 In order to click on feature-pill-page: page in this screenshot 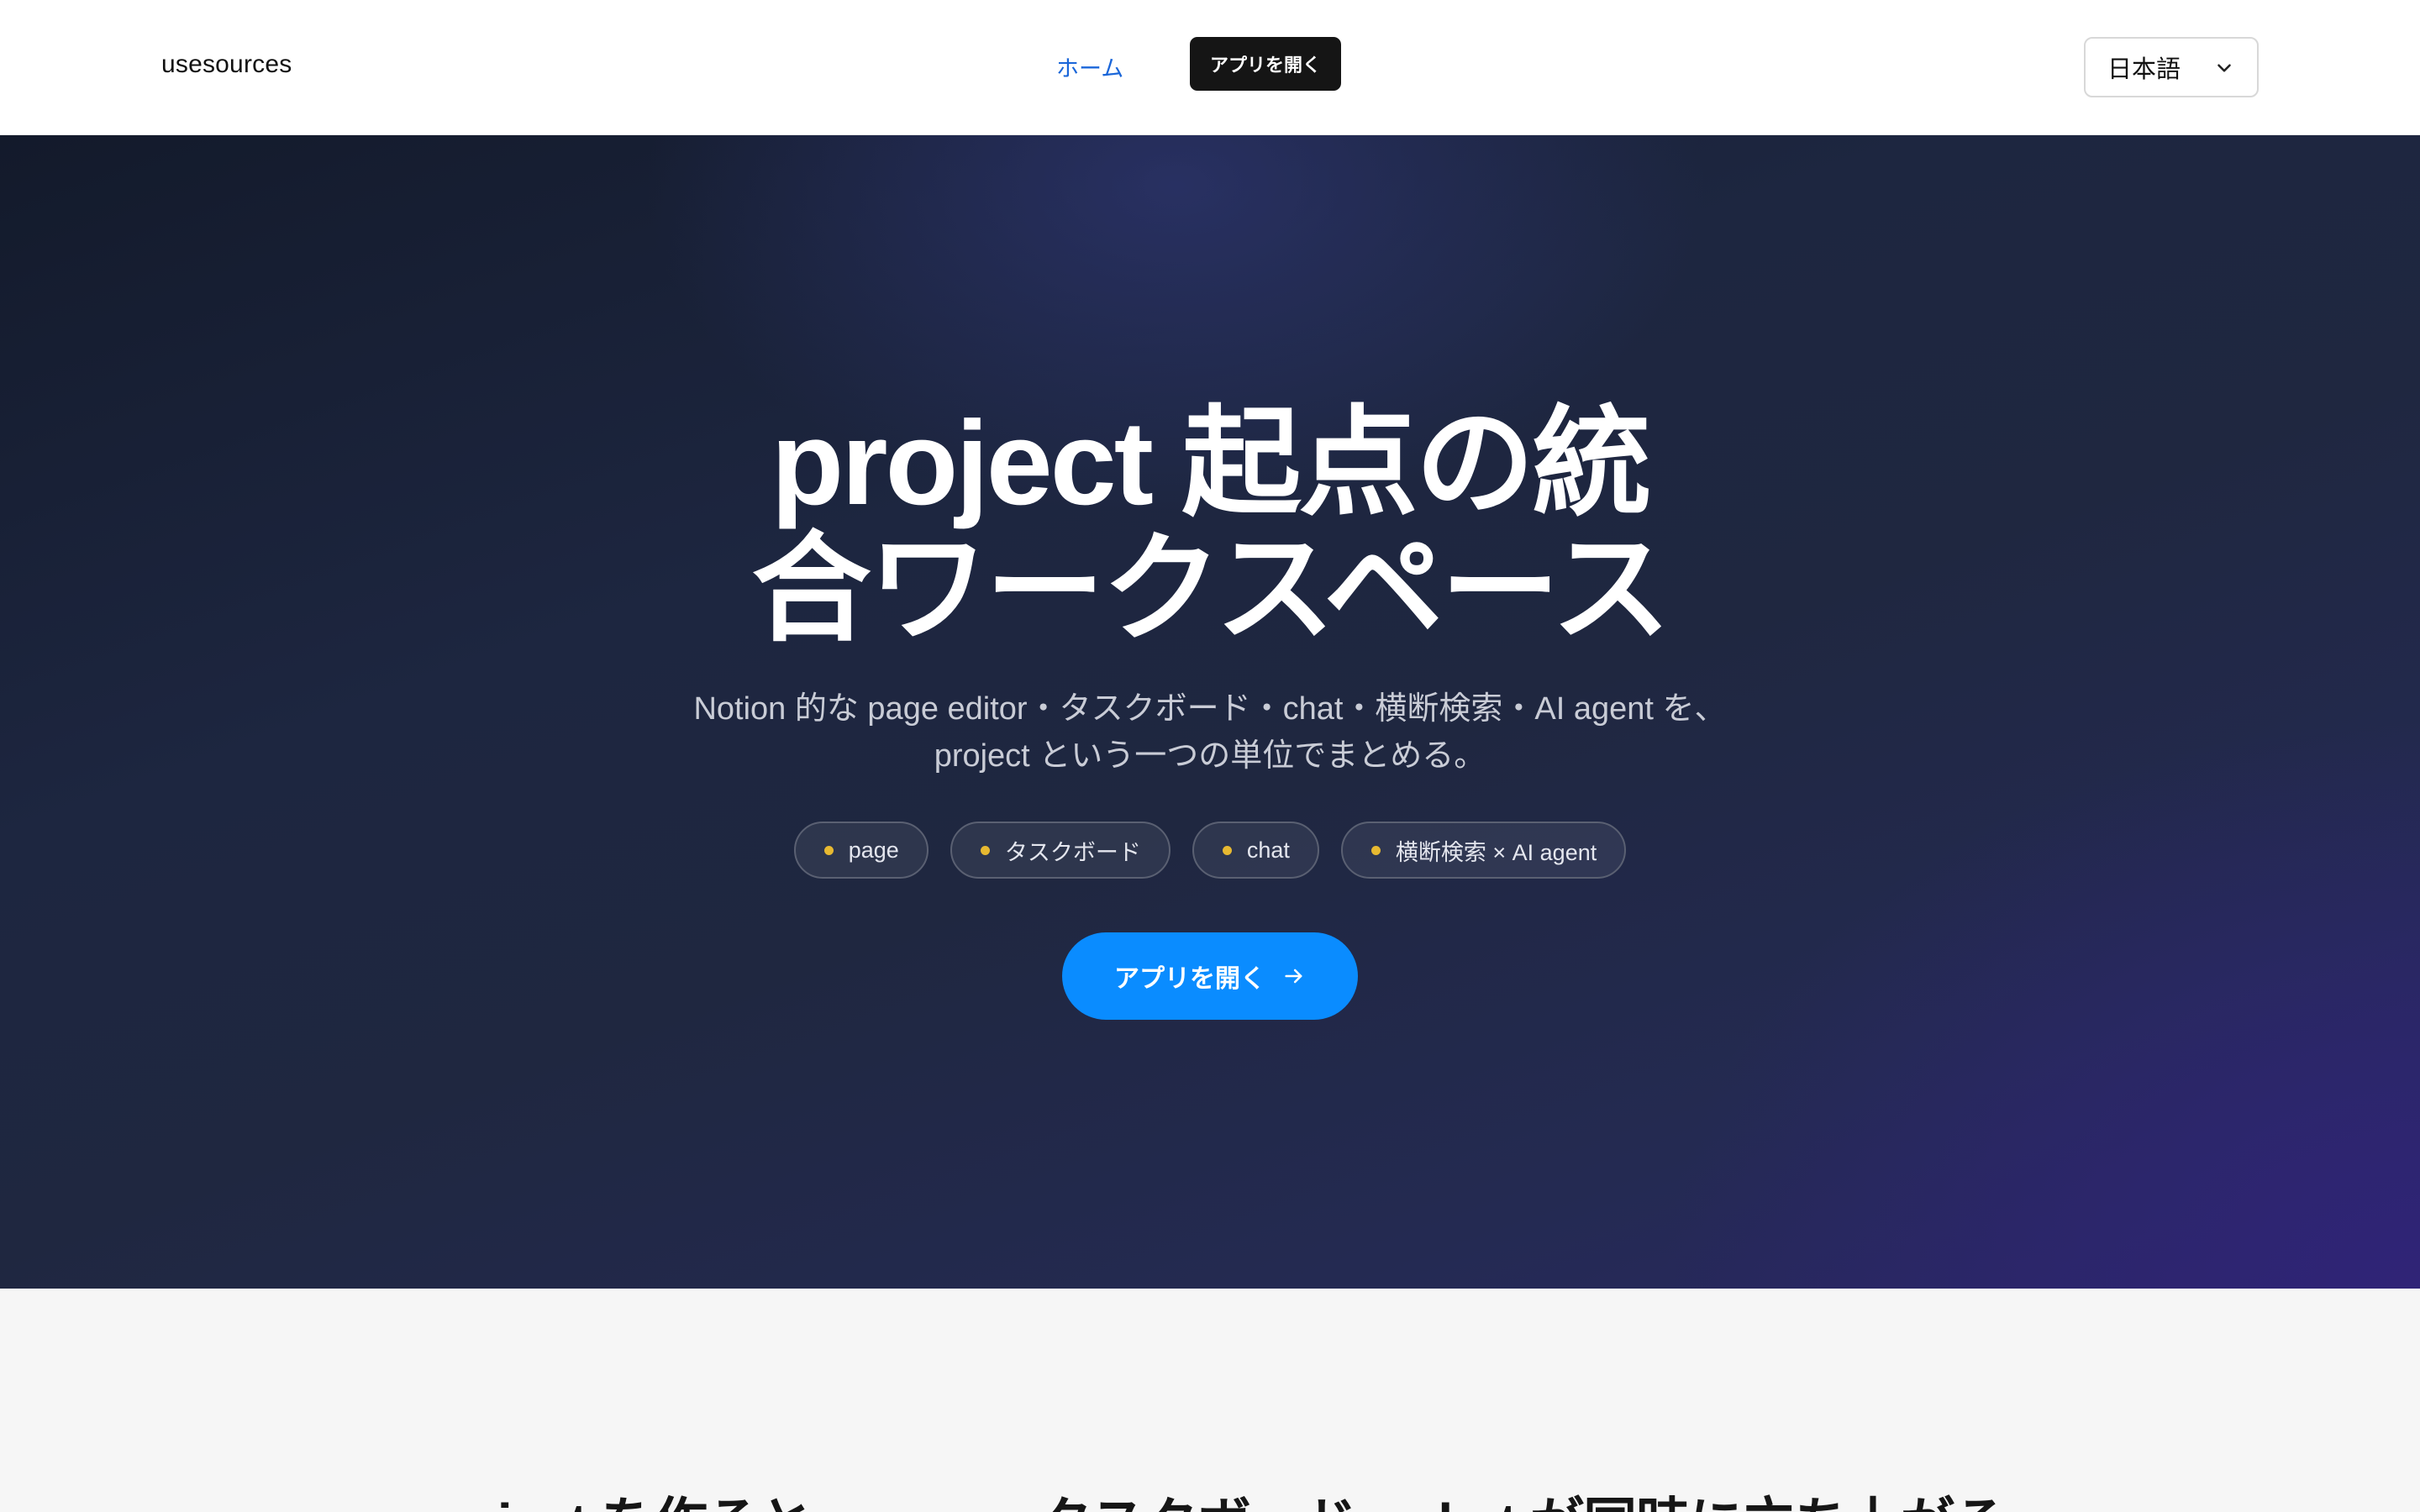, I will do `click(861, 850)`.